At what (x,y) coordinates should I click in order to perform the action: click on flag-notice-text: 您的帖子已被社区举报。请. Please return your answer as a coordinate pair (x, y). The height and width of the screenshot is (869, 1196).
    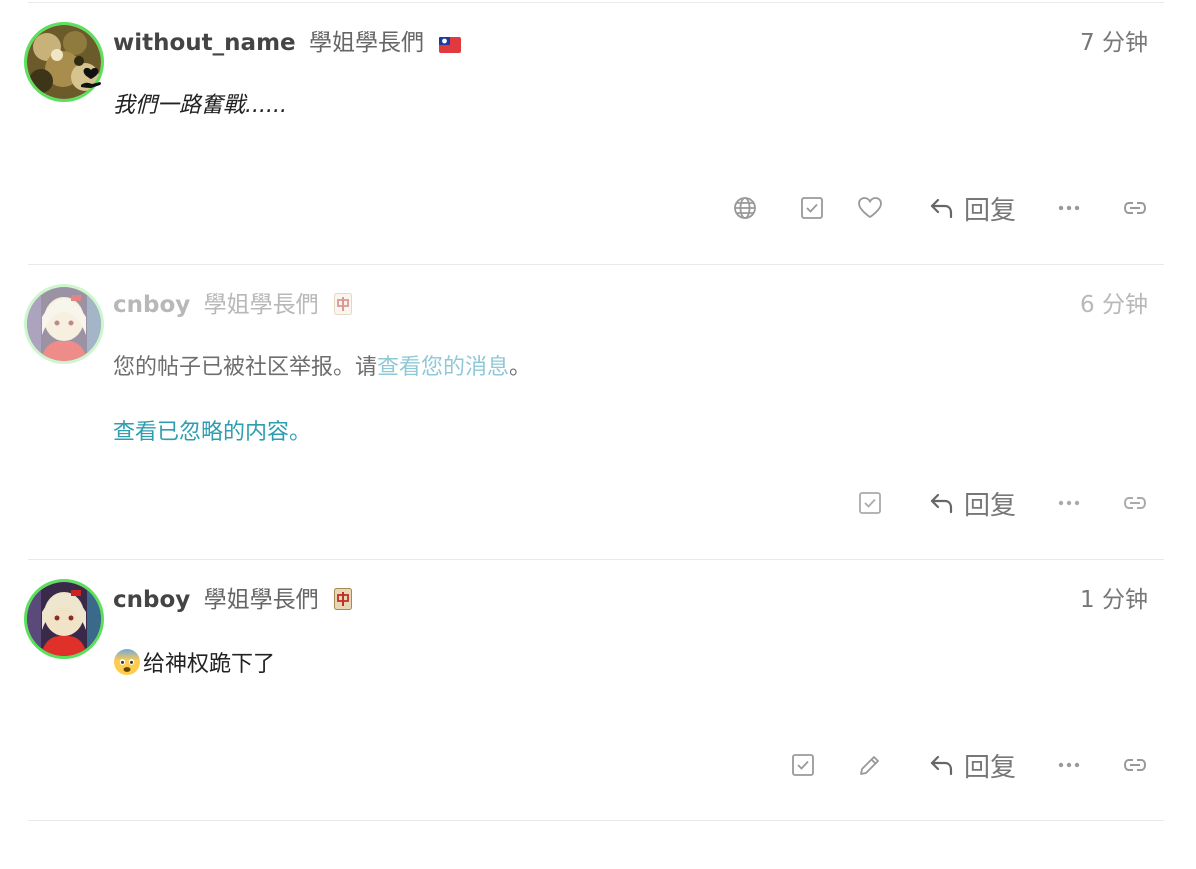
    Looking at the image, I should click on (245, 367).